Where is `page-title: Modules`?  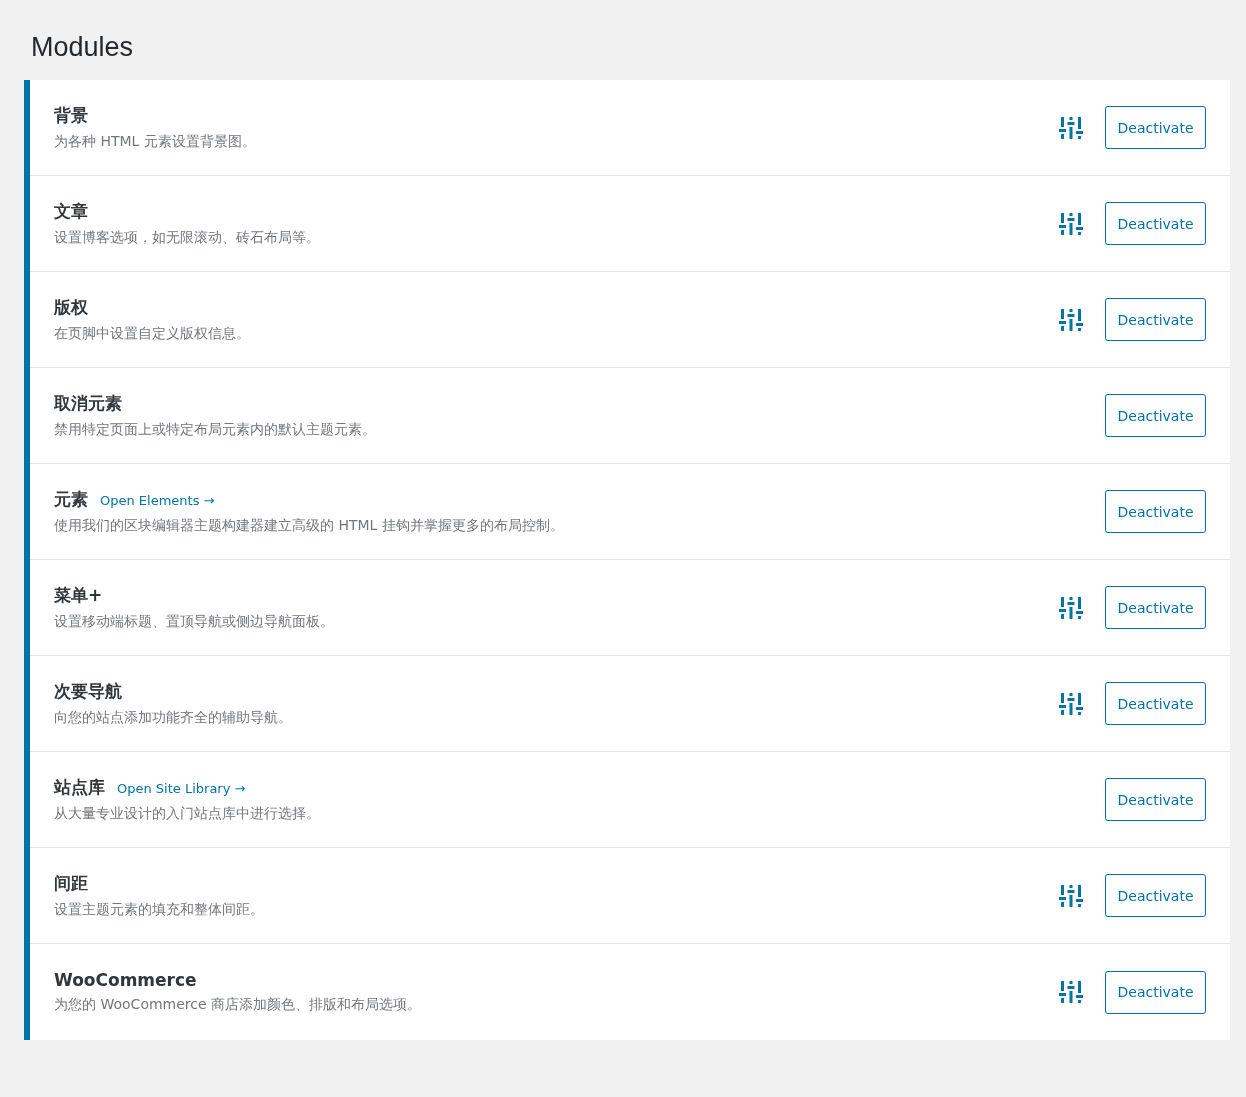
page-title: Modules is located at coordinates (83, 47).